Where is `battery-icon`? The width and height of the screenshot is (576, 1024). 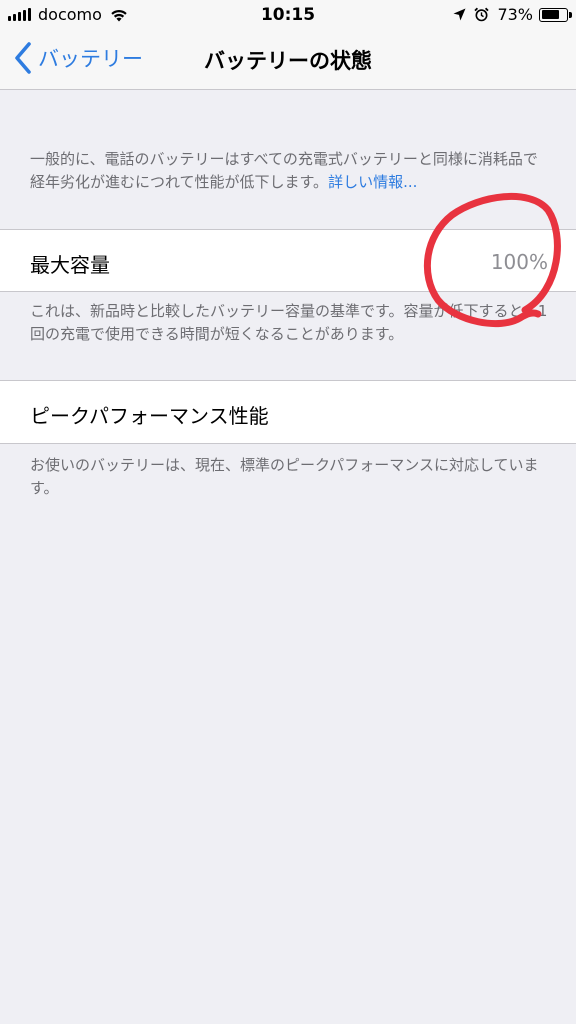 battery-icon is located at coordinates (555, 14).